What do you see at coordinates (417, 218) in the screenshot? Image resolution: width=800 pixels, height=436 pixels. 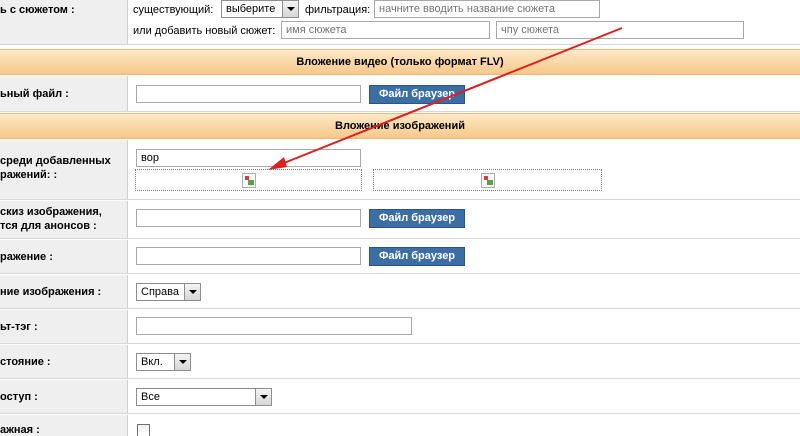 I see `sketch-browser-button: Файл браузер` at bounding box center [417, 218].